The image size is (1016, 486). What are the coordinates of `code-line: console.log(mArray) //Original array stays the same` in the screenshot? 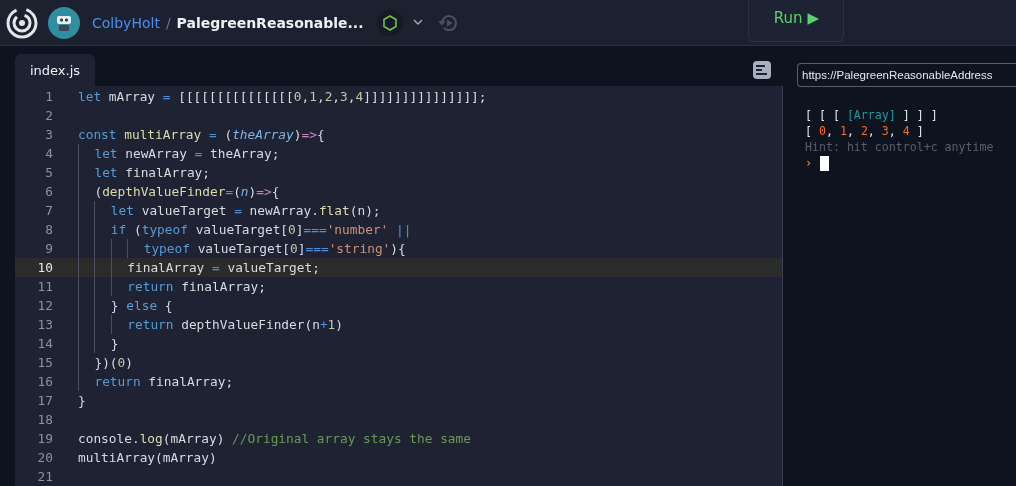 It's located at (274, 439).